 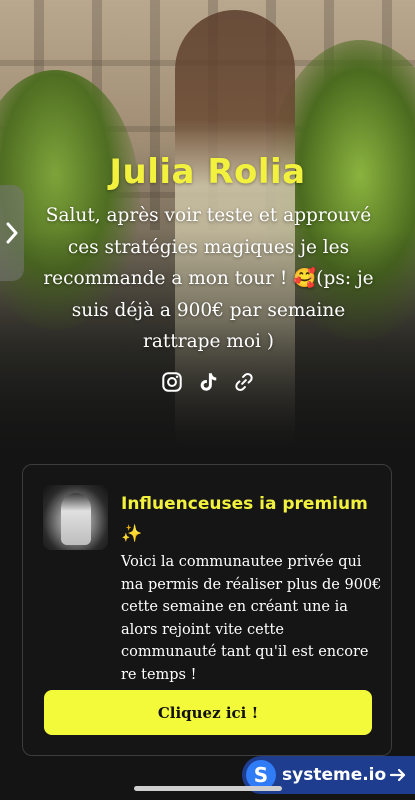 I want to click on profile-name: Julia Rolia, so click(x=207, y=172).